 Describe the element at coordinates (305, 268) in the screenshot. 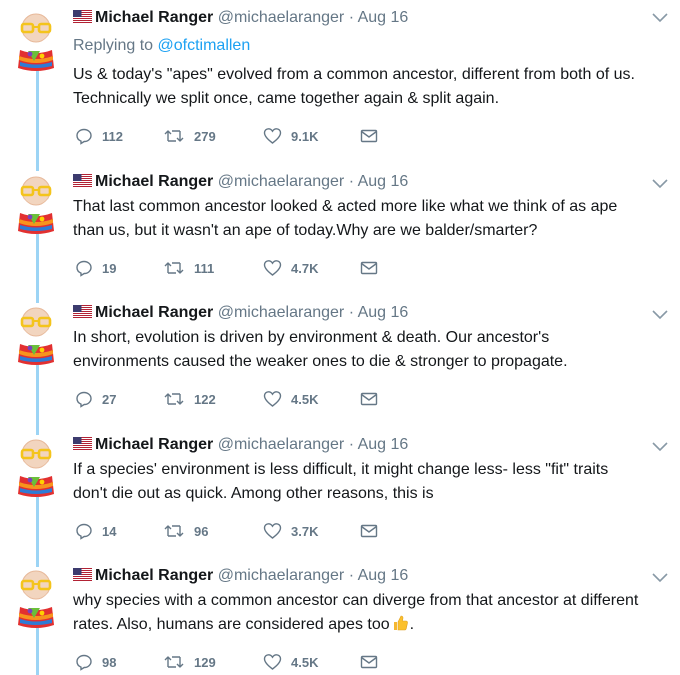

I see `like-count: 4.7K` at that location.